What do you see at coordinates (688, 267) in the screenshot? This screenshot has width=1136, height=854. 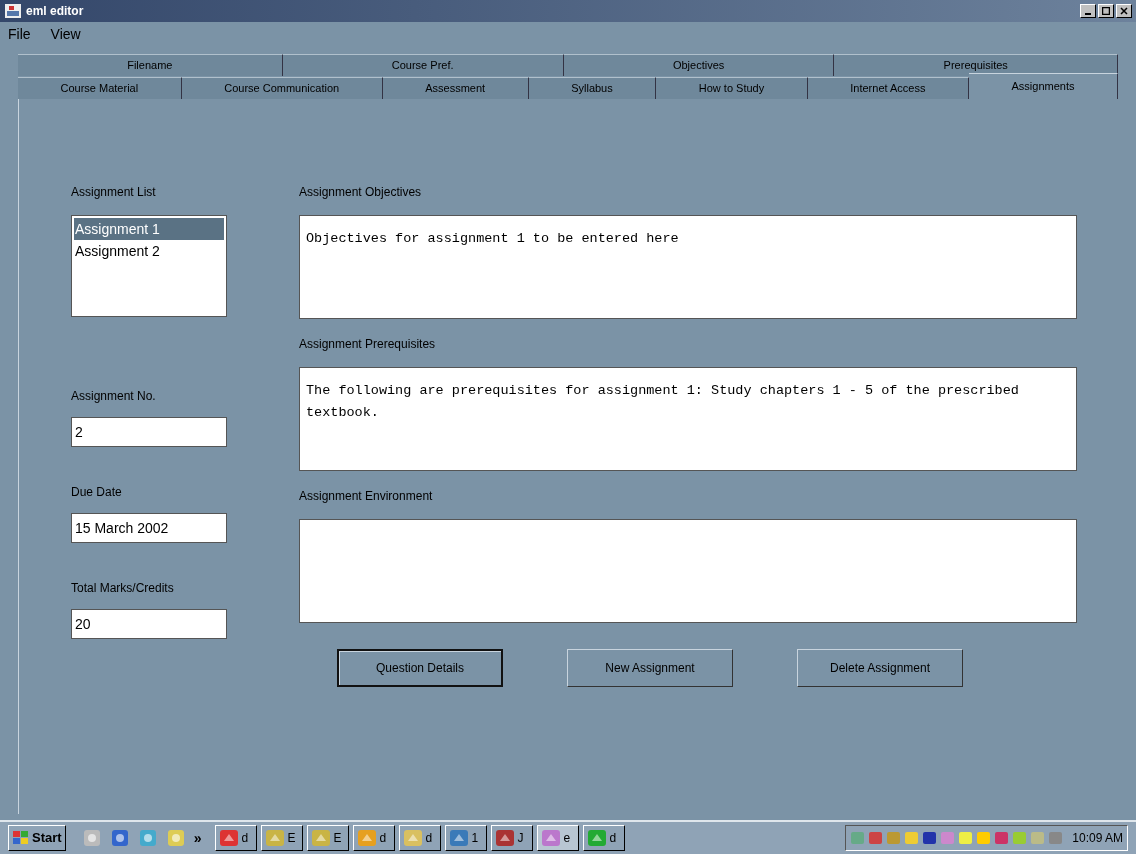 I see `text-area: Objectives for assignment 1 to be entered here` at bounding box center [688, 267].